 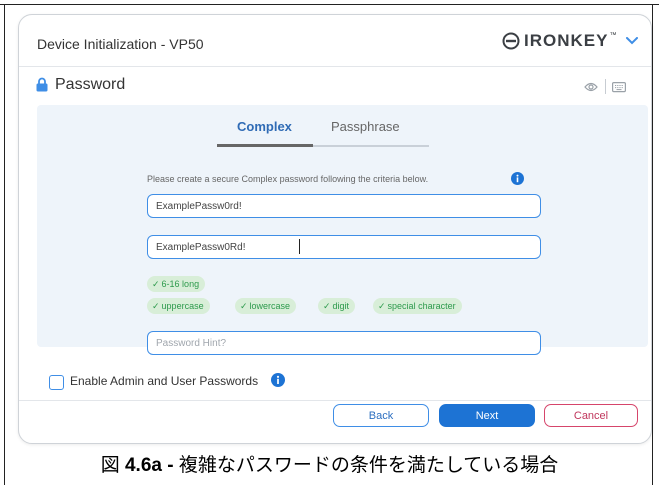 What do you see at coordinates (341, 306) in the screenshot?
I see `criteria-digit-label: digit` at bounding box center [341, 306].